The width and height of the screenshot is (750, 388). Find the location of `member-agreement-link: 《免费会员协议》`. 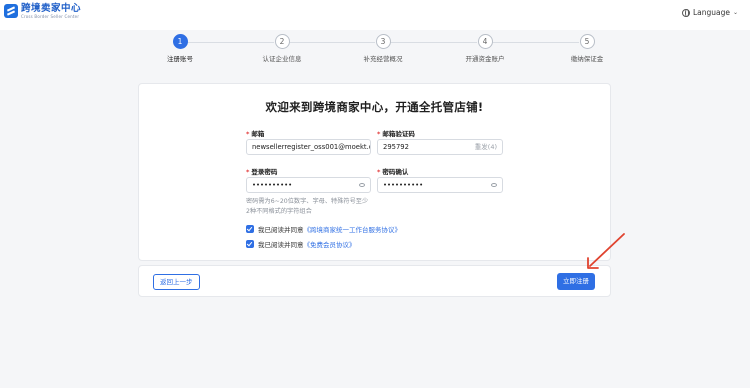

member-agreement-link: 《免费会员协议》 is located at coordinates (330, 244).